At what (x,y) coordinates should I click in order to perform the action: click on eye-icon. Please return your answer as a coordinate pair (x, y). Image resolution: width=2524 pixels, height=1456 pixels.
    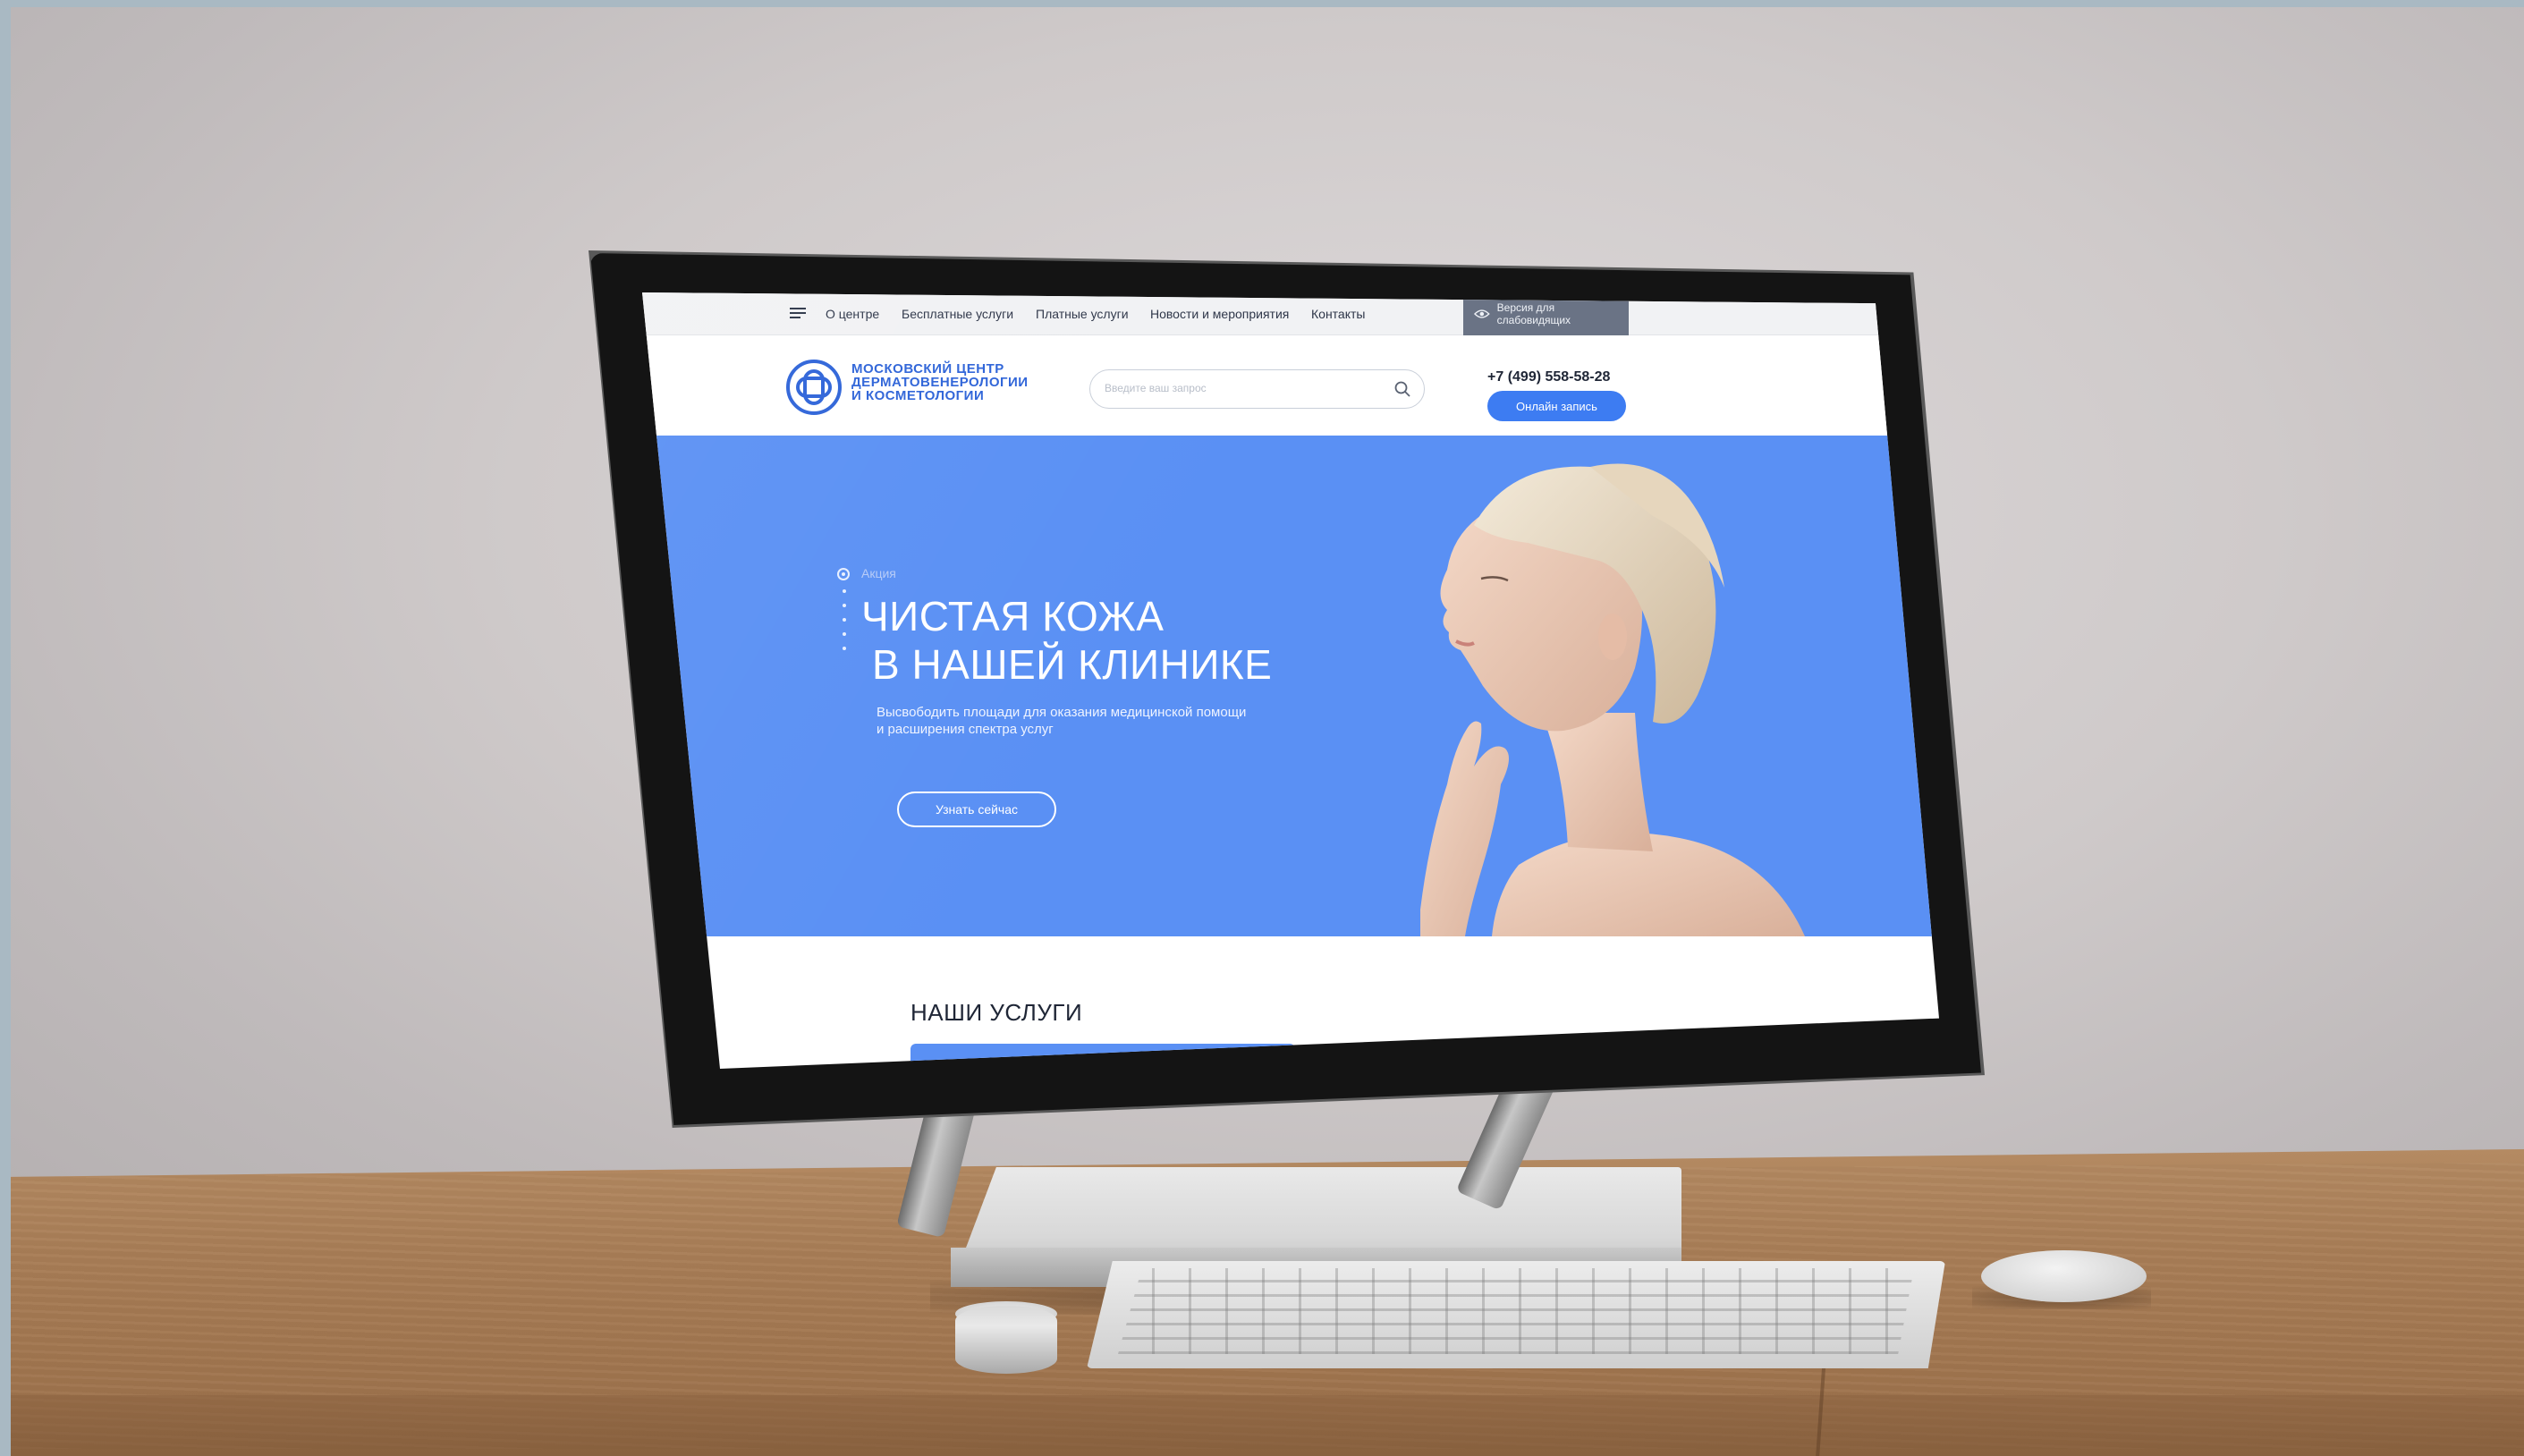
    Looking at the image, I should click on (1482, 313).